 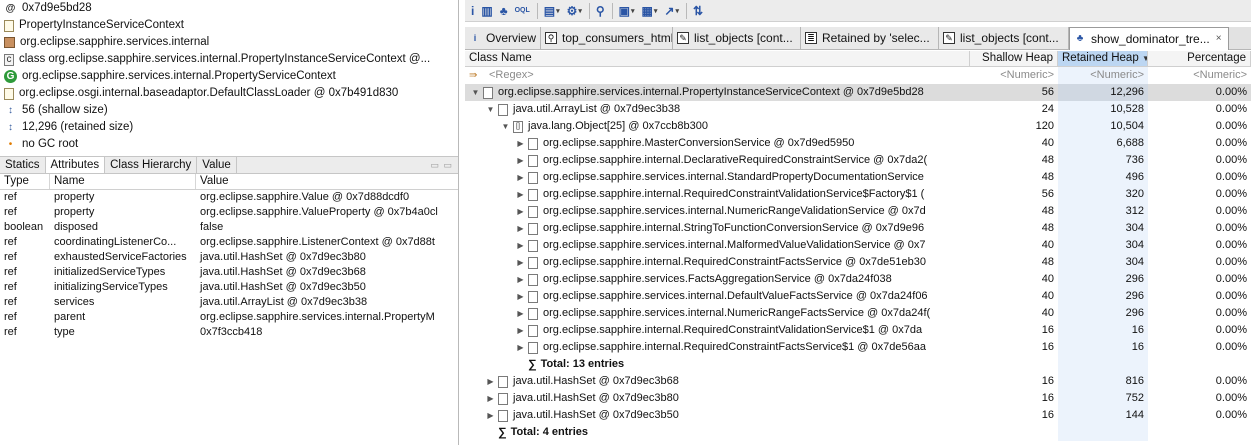 What do you see at coordinates (123, 181) in the screenshot?
I see `column-name: Name` at bounding box center [123, 181].